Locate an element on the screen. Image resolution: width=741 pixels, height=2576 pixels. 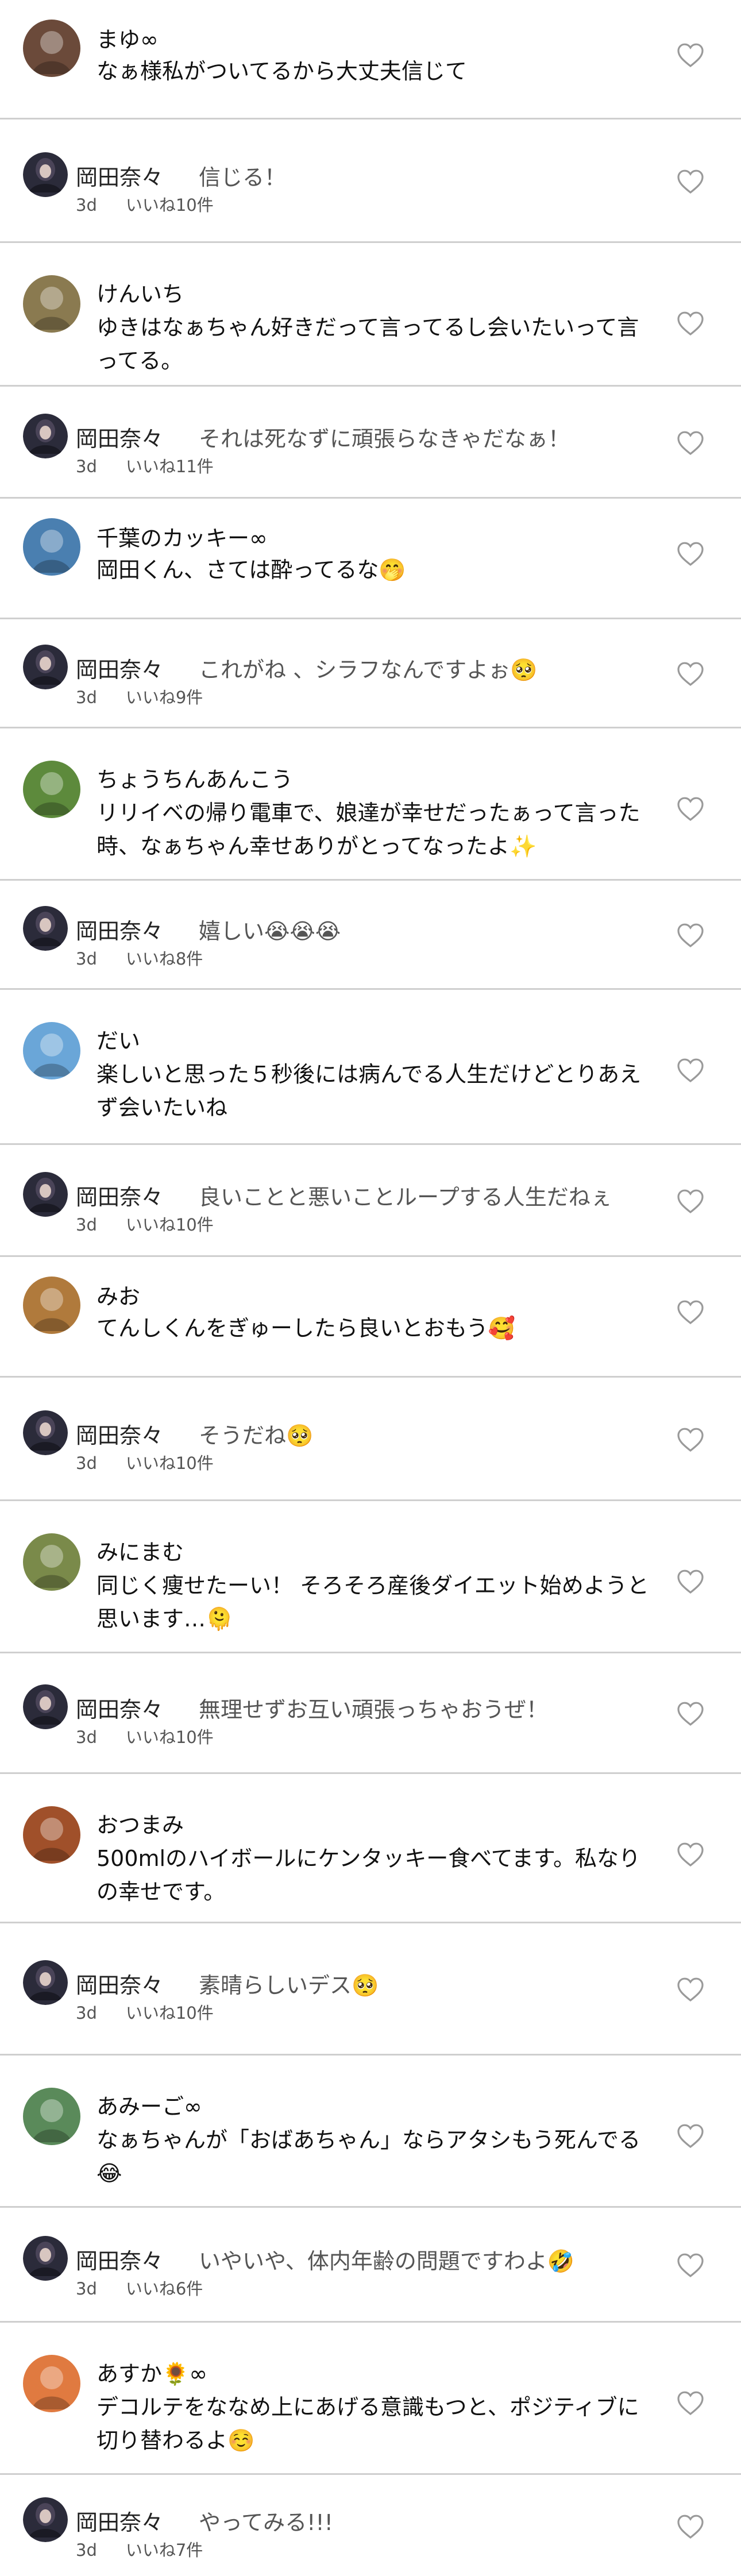
reply-meta: 3d いいね9件 is located at coordinates (139, 696).